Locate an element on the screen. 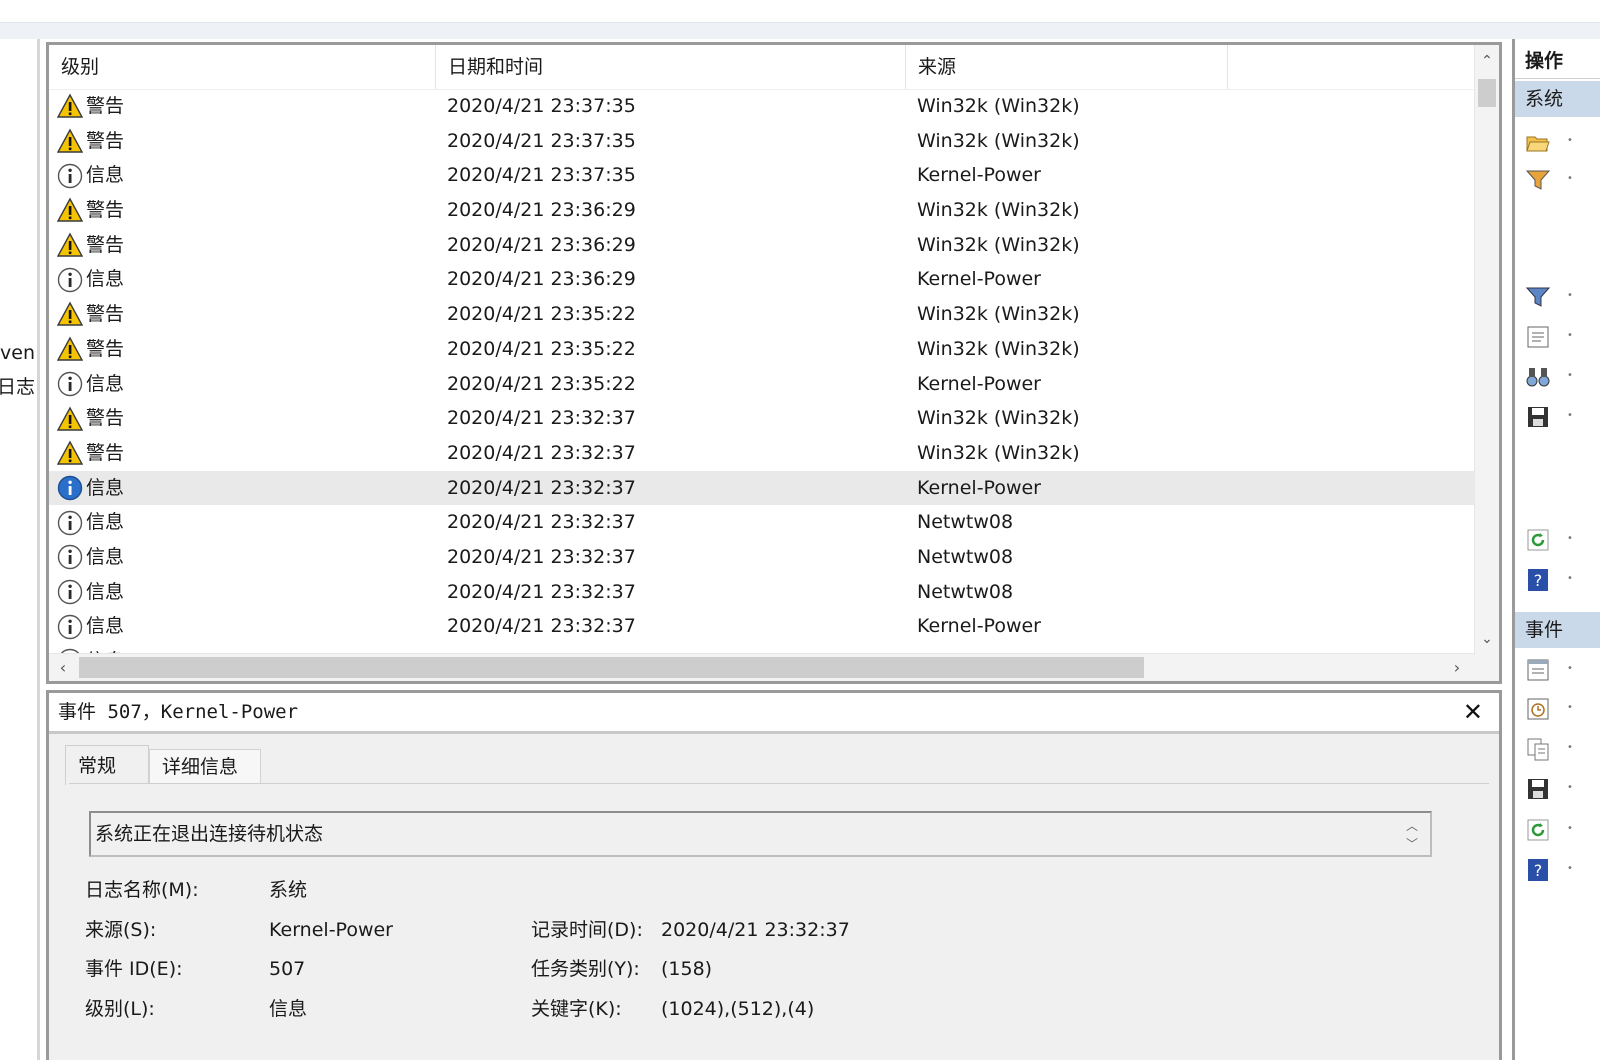 This screenshot has height=1060, width=1600. system-action-item-7: • is located at coordinates (1570, 578).